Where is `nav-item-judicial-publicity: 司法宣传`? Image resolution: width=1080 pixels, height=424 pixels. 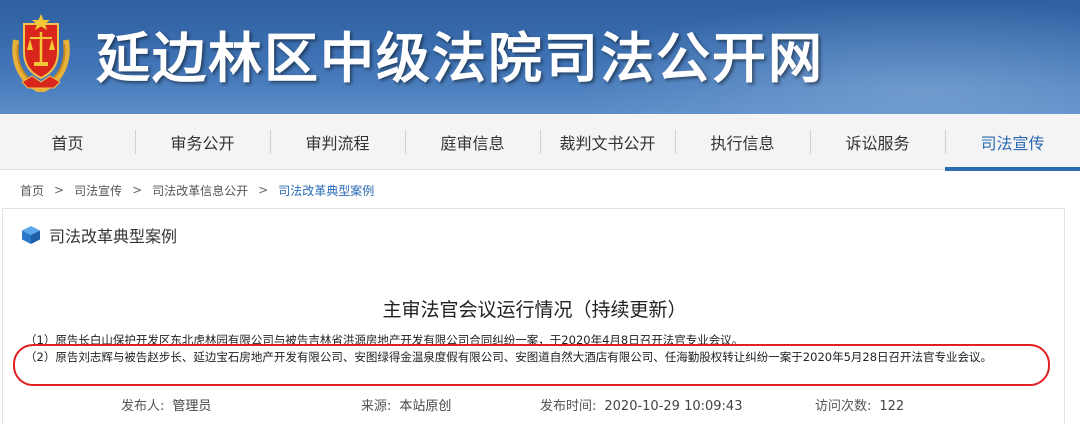
nav-item-judicial-publicity: 司法宣传 is located at coordinates (1012, 142).